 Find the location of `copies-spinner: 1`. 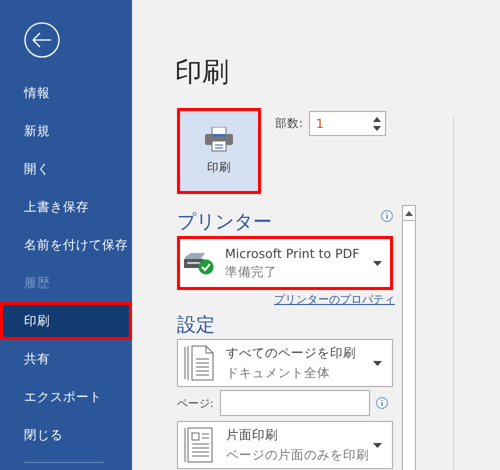

copies-spinner: 1 is located at coordinates (347, 123).